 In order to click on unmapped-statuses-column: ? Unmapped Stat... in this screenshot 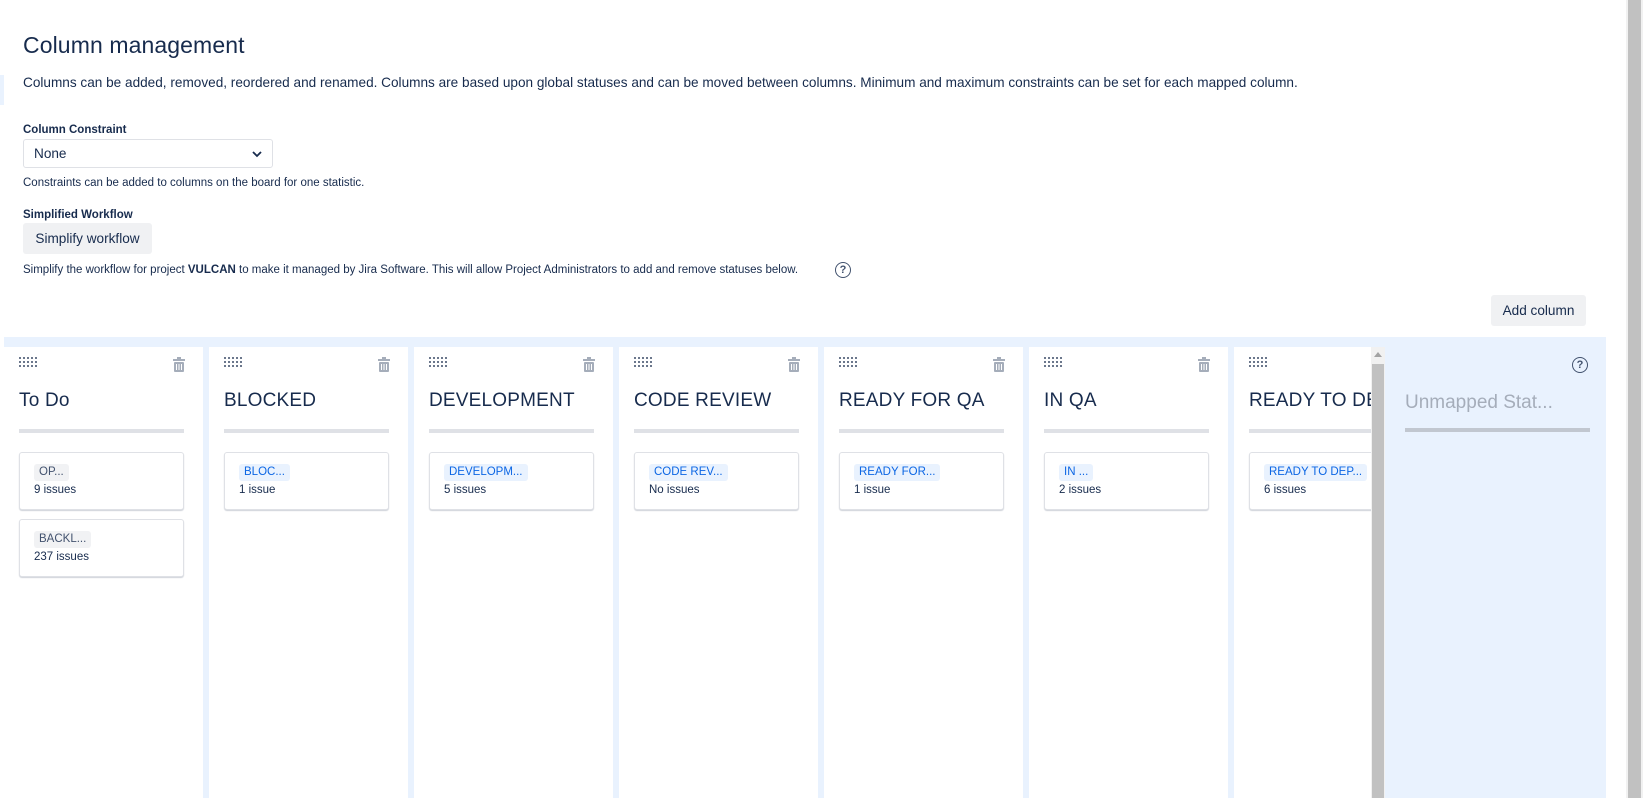, I will do `click(1498, 567)`.